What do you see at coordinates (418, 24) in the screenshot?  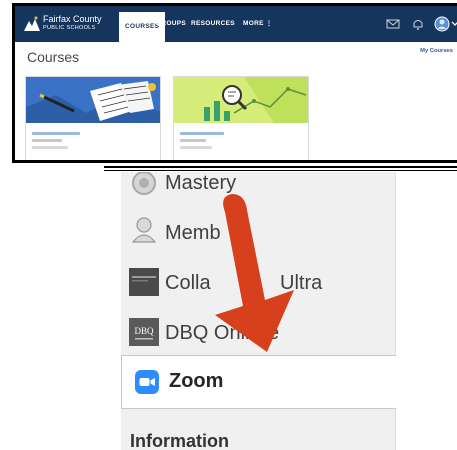 I see `bell-icon` at bounding box center [418, 24].